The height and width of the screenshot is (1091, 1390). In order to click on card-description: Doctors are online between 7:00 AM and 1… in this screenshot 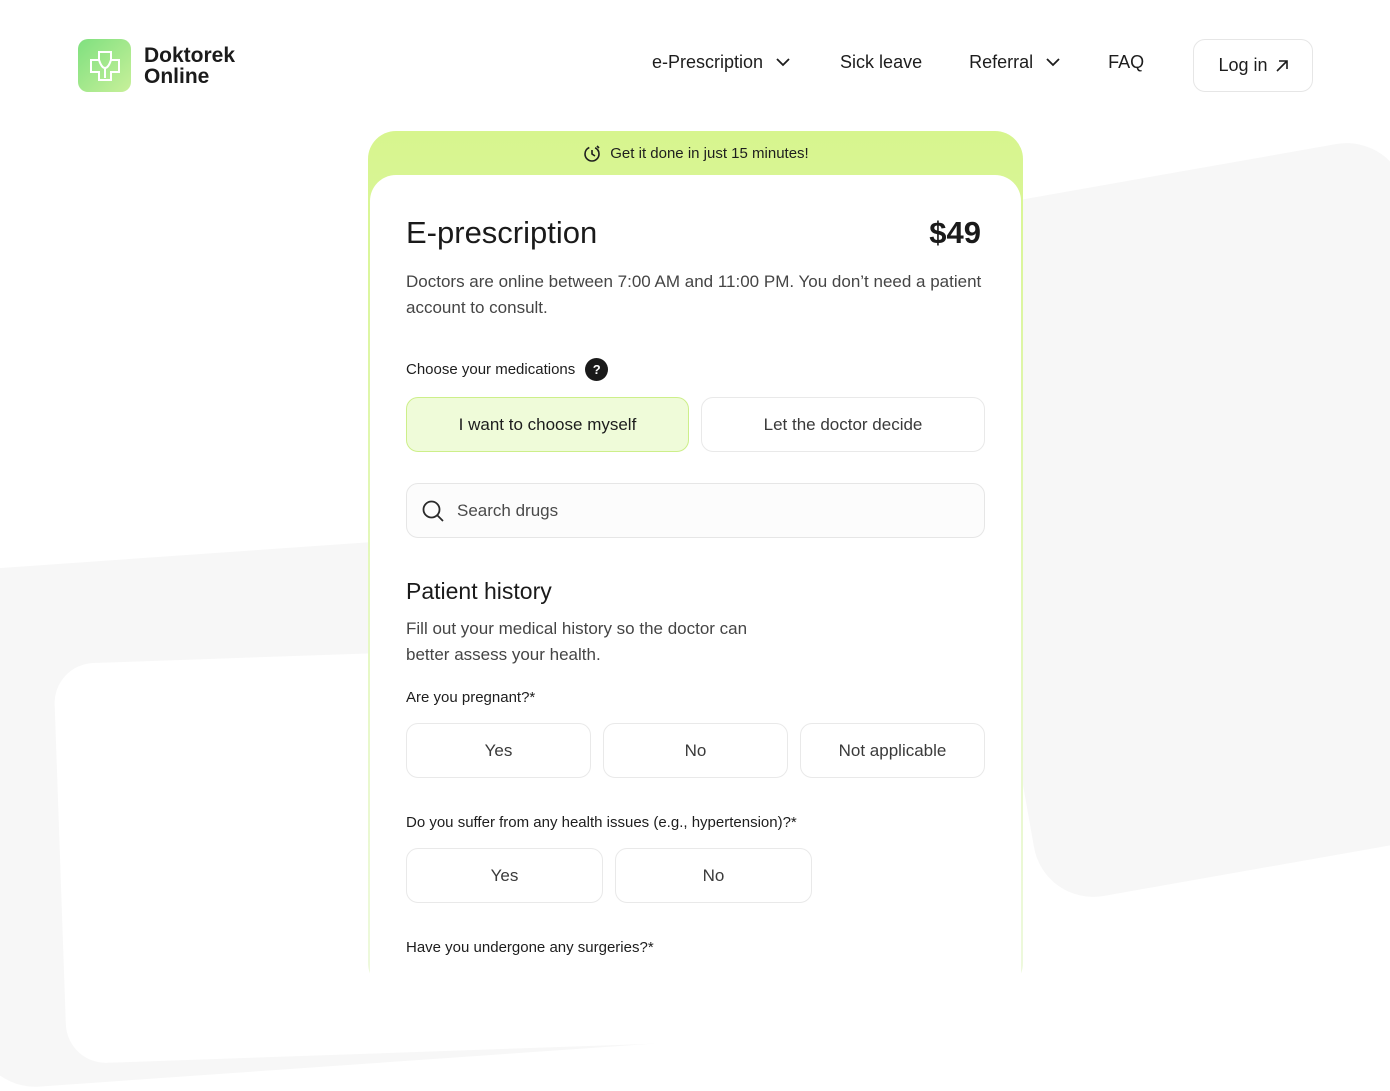, I will do `click(694, 294)`.